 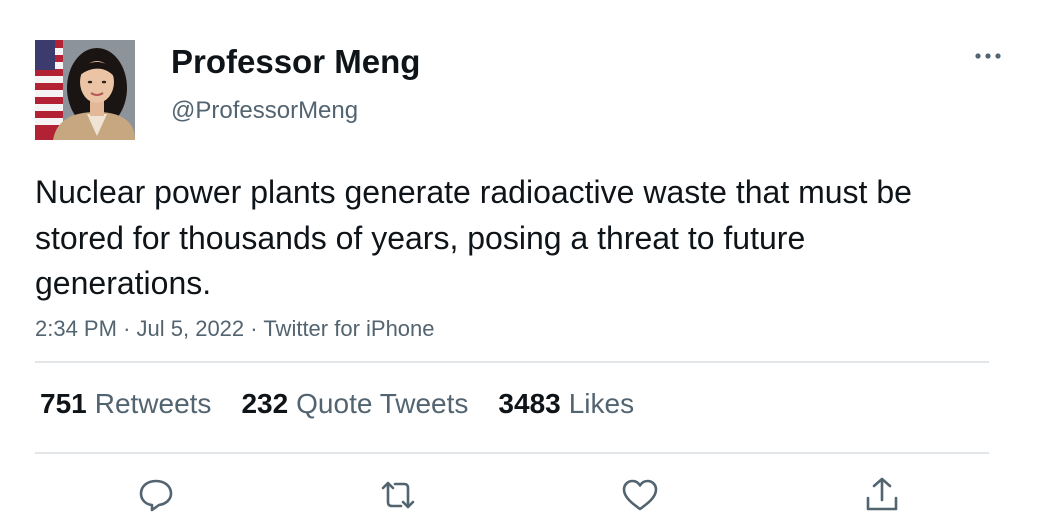 What do you see at coordinates (382, 403) in the screenshot?
I see `quote-tweets-label: Quote Tweets` at bounding box center [382, 403].